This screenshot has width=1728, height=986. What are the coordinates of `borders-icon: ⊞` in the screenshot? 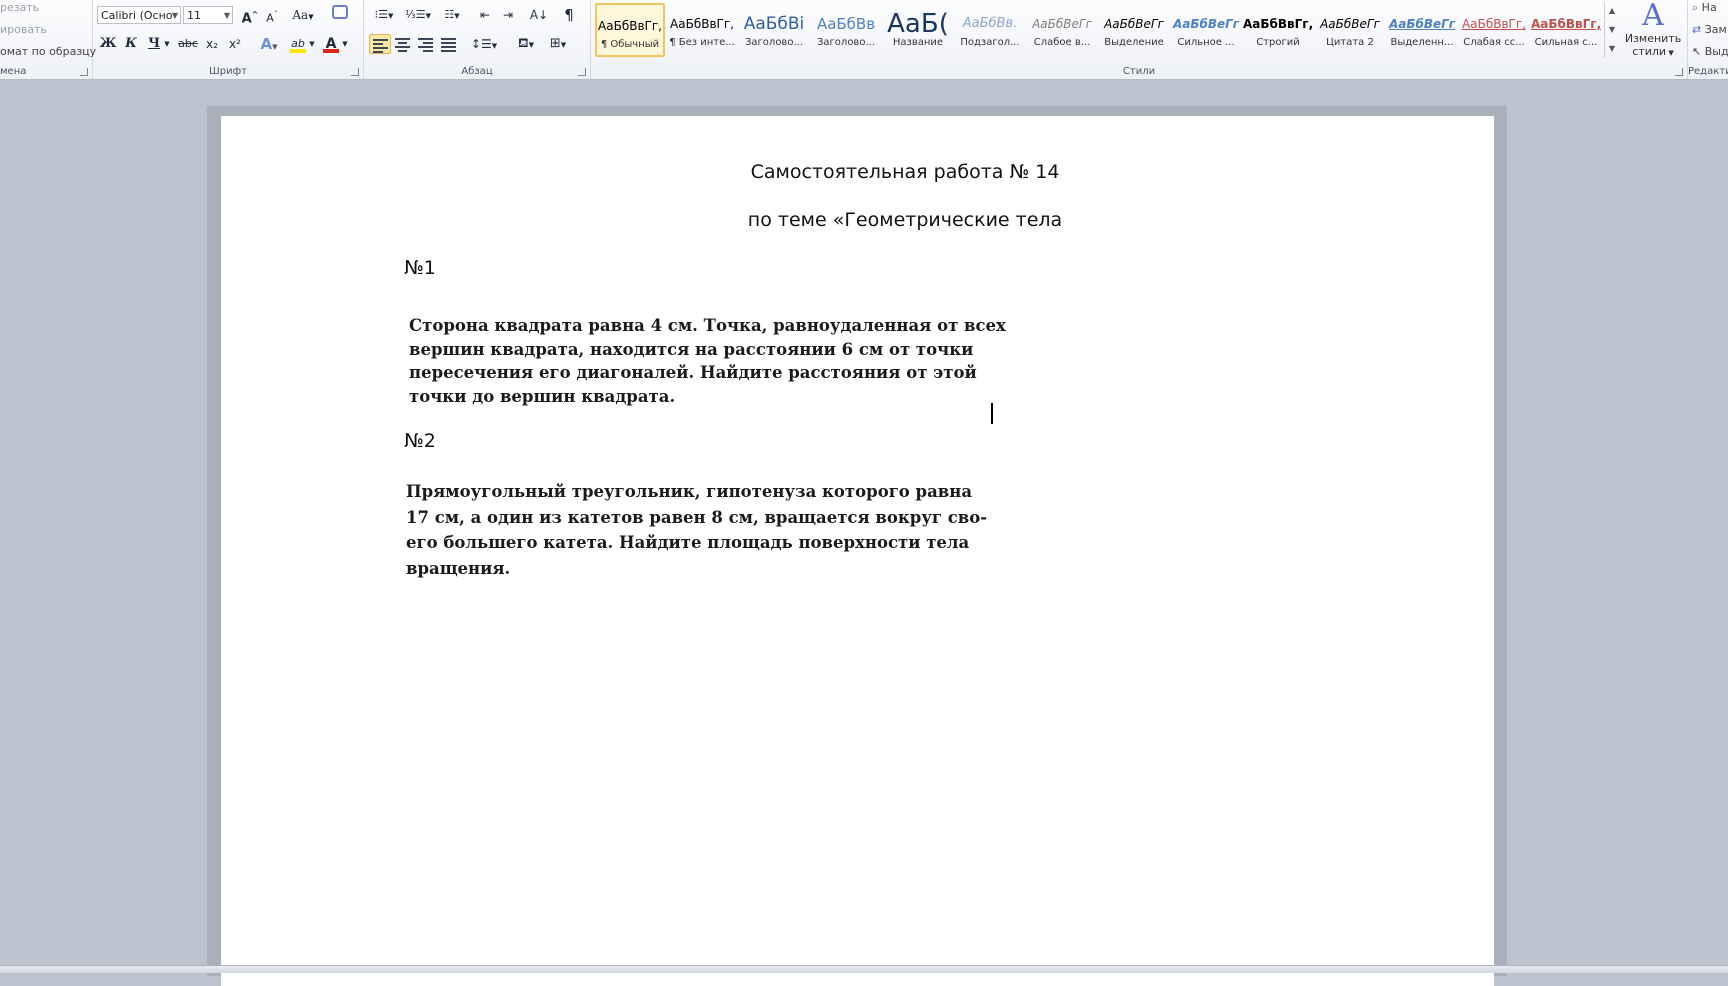 It's located at (555, 43).